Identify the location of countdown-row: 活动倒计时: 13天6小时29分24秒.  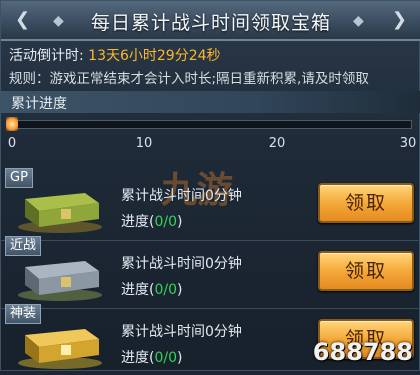
(115, 55).